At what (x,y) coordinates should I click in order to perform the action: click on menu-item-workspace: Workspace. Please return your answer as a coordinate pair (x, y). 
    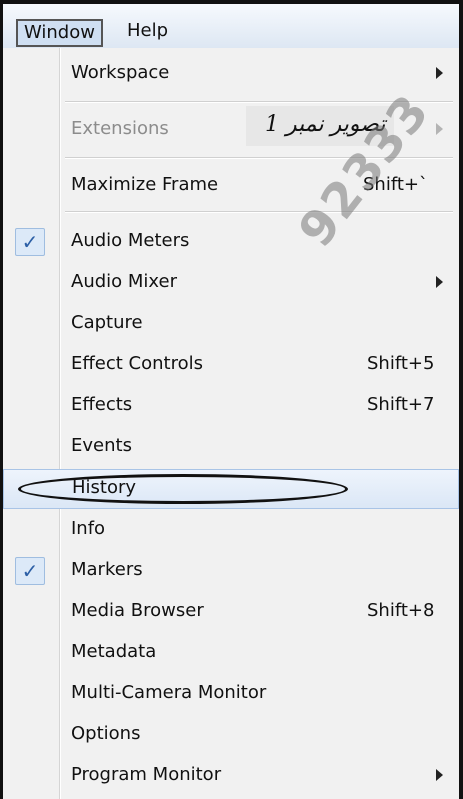
    Looking at the image, I should click on (231, 74).